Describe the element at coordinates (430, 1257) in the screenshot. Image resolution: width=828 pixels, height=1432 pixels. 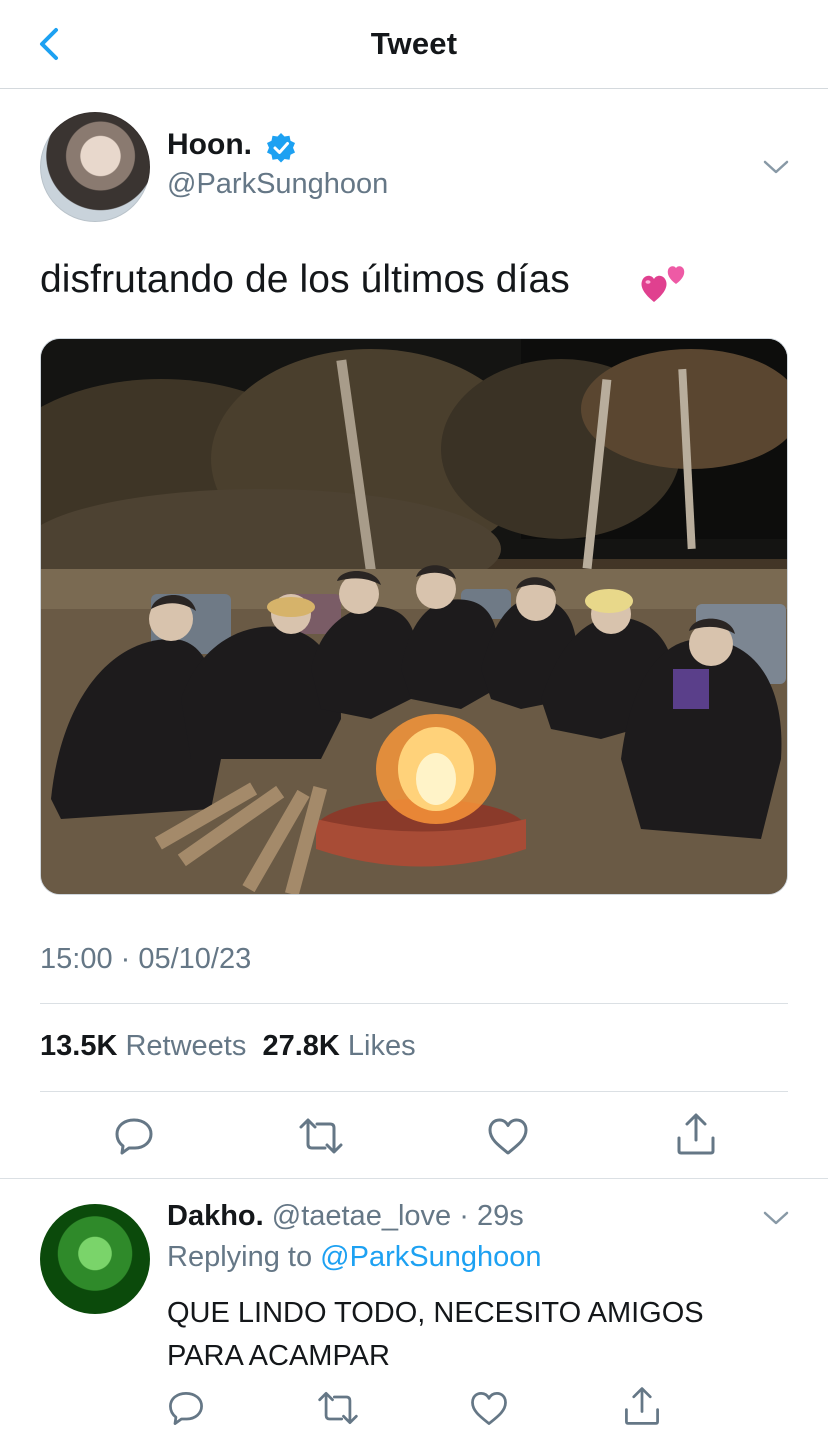
I see `replying-to-link: @ParkSunghoon` at that location.